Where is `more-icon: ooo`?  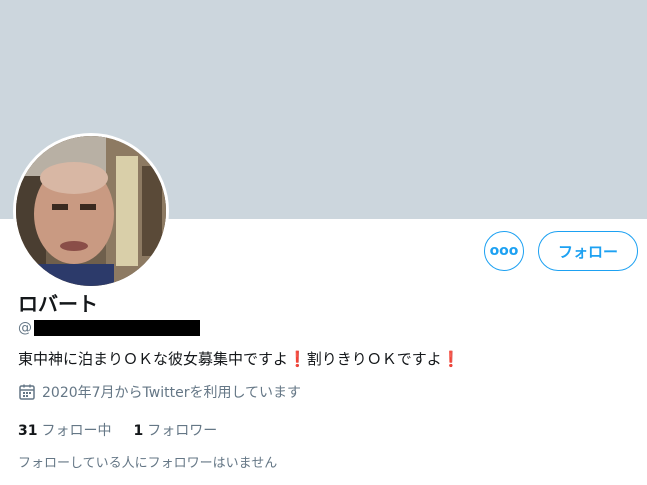 more-icon: ooo is located at coordinates (504, 251).